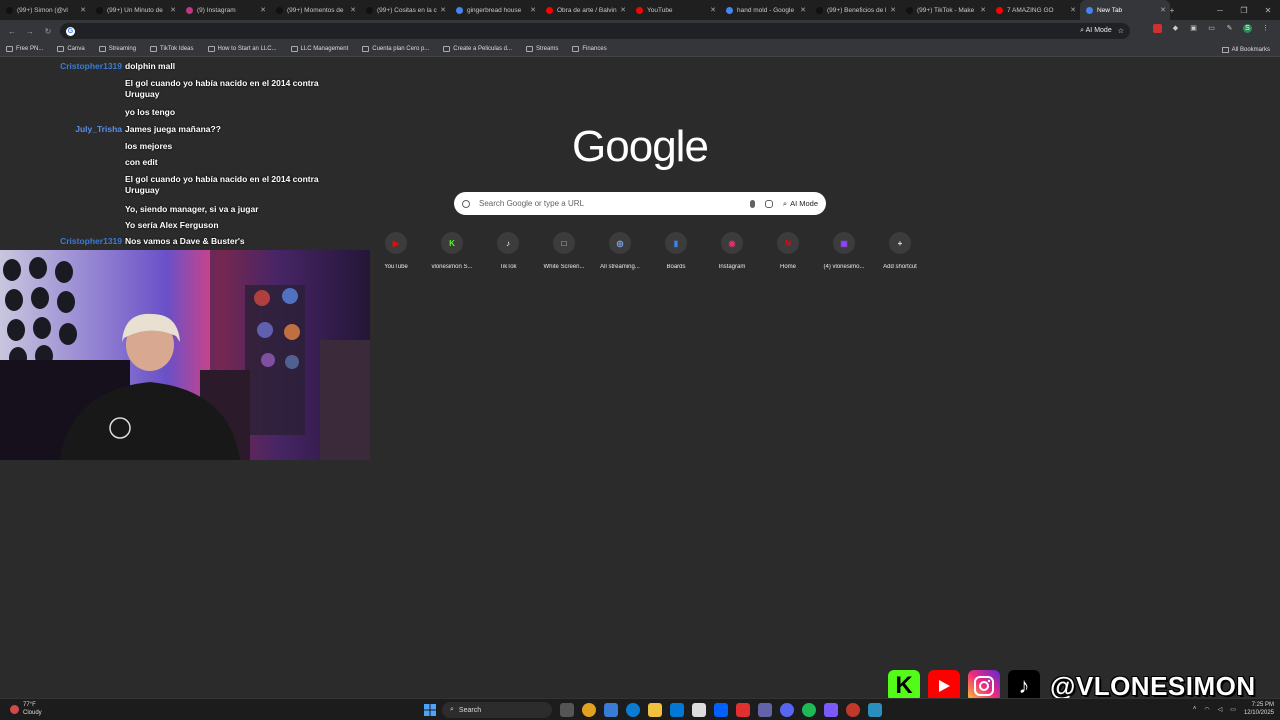  What do you see at coordinates (48, 31) in the screenshot?
I see `reload-icon: ↻` at bounding box center [48, 31].